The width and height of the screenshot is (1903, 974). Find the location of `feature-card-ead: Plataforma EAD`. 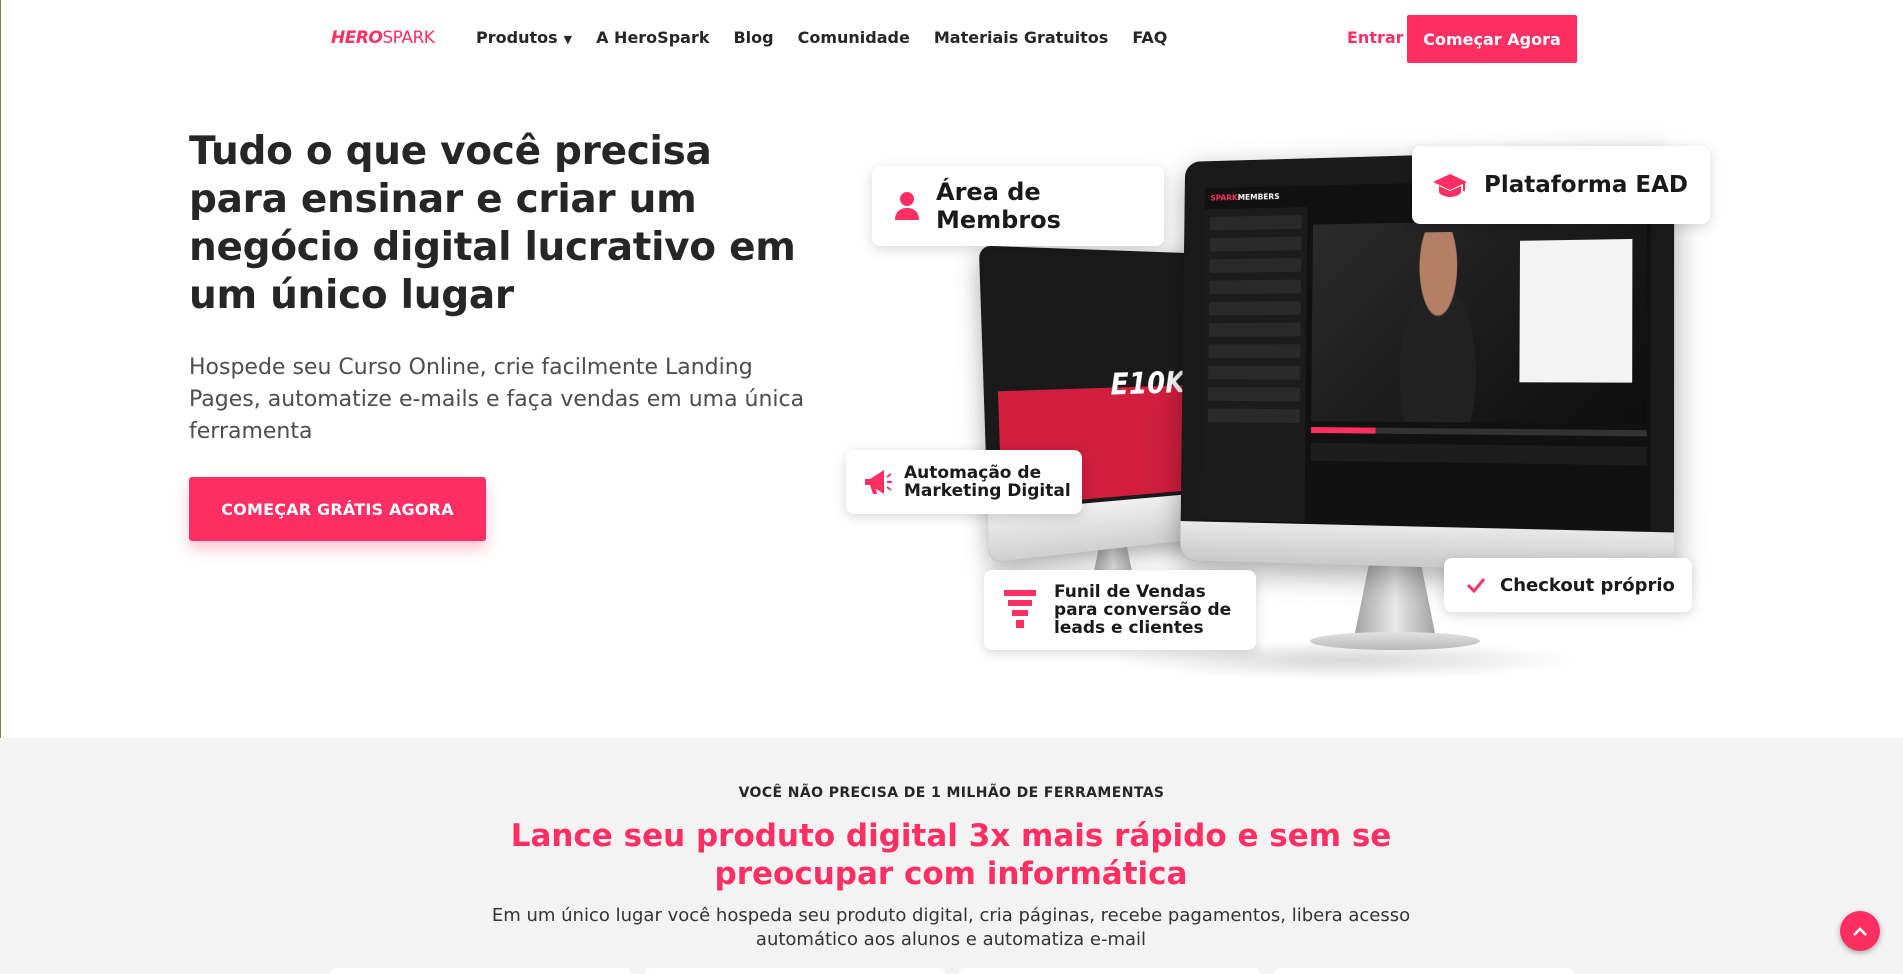

feature-card-ead: Plataforma EAD is located at coordinates (1561, 185).